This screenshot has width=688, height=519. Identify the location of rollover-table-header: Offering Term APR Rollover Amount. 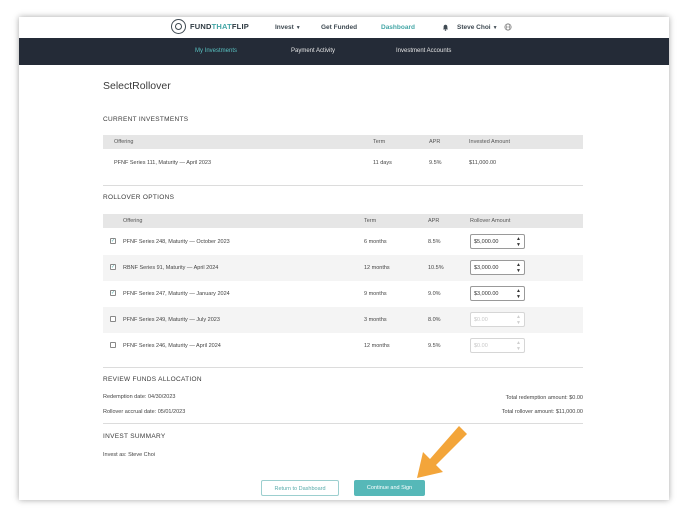
(343, 221).